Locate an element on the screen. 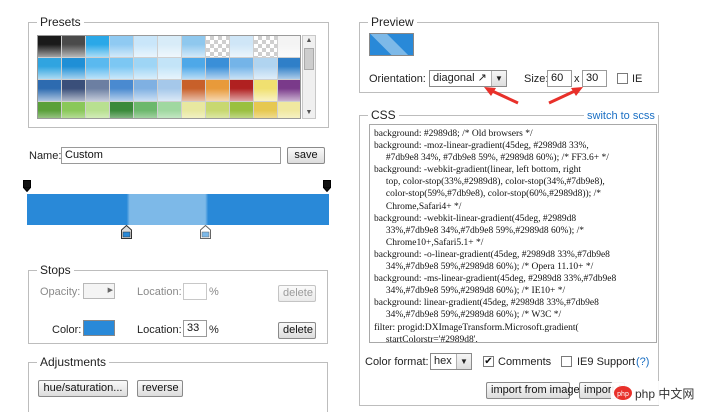 This screenshot has width=703, height=412. opacity-location-input is located at coordinates (195, 291).